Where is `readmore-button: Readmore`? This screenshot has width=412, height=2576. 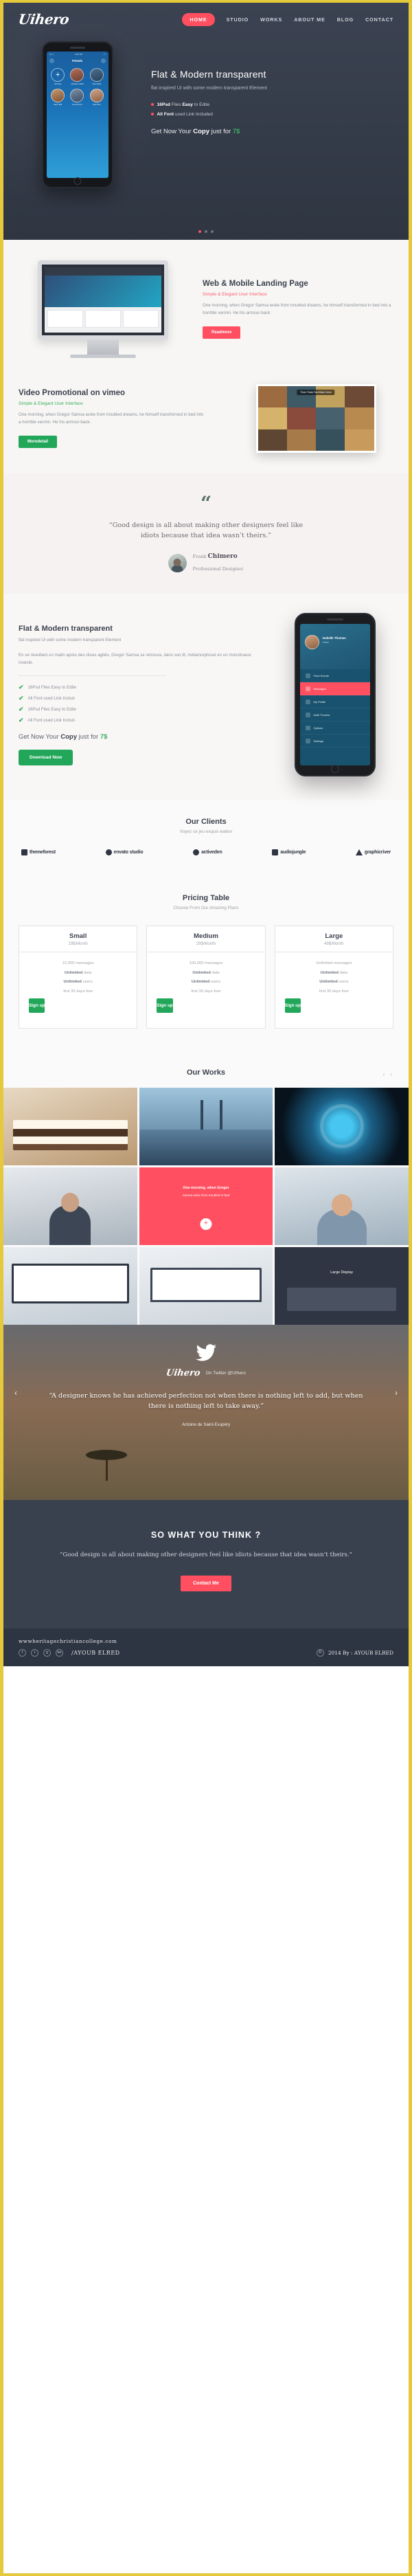
readmore-button: Readmore is located at coordinates (222, 332).